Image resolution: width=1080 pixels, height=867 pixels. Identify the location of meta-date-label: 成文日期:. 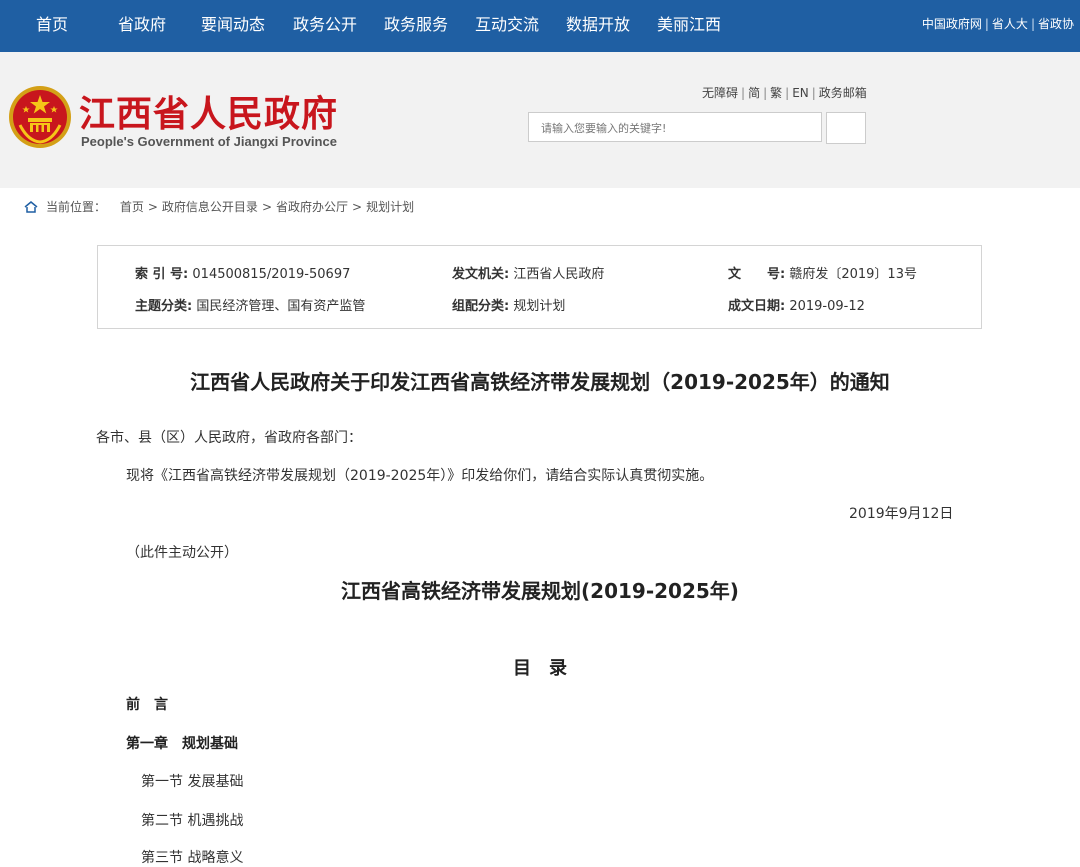
(757, 306).